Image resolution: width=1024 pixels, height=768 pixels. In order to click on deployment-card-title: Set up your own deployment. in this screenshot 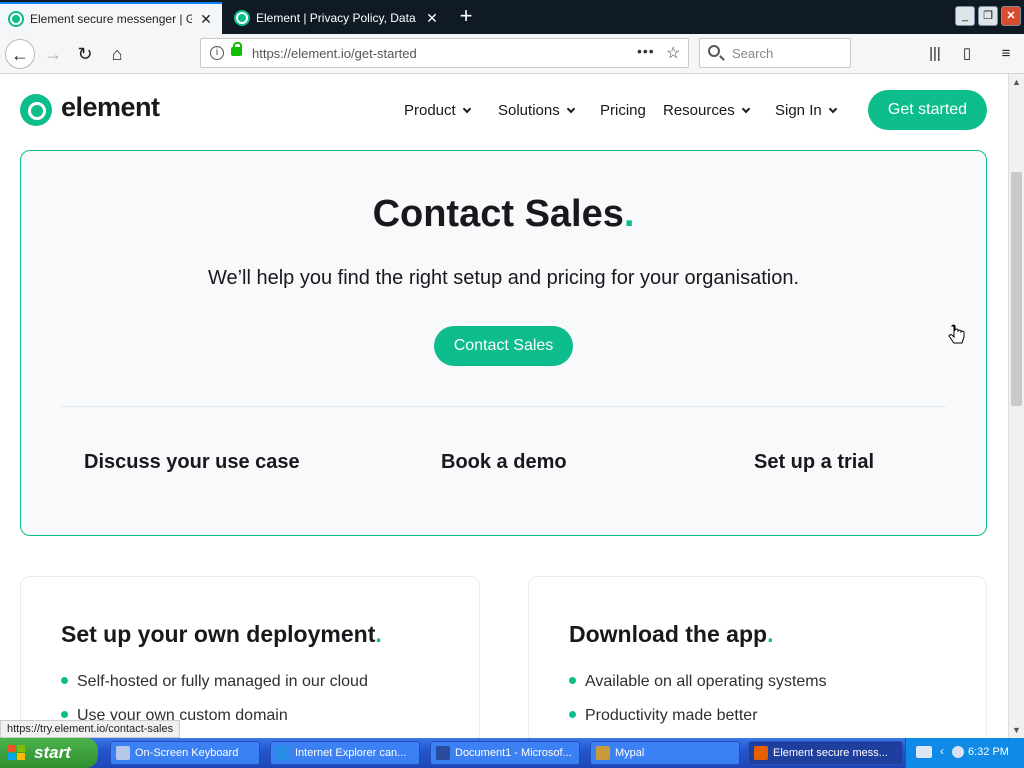, I will do `click(221, 634)`.